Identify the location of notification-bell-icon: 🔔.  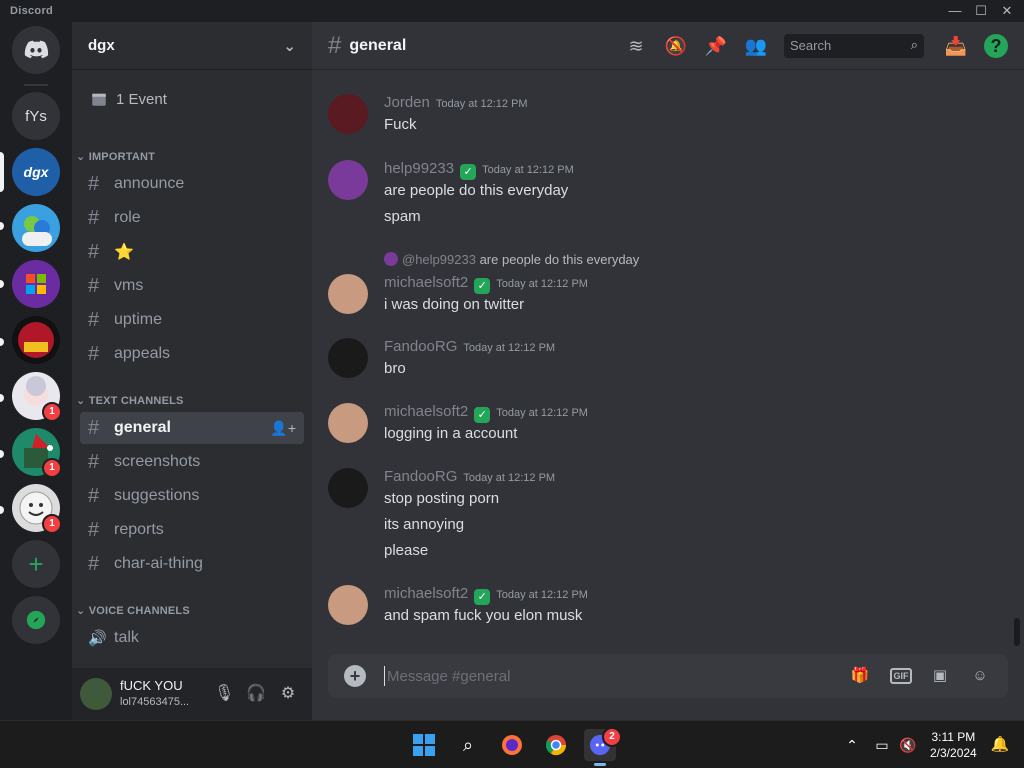
(1000, 745).